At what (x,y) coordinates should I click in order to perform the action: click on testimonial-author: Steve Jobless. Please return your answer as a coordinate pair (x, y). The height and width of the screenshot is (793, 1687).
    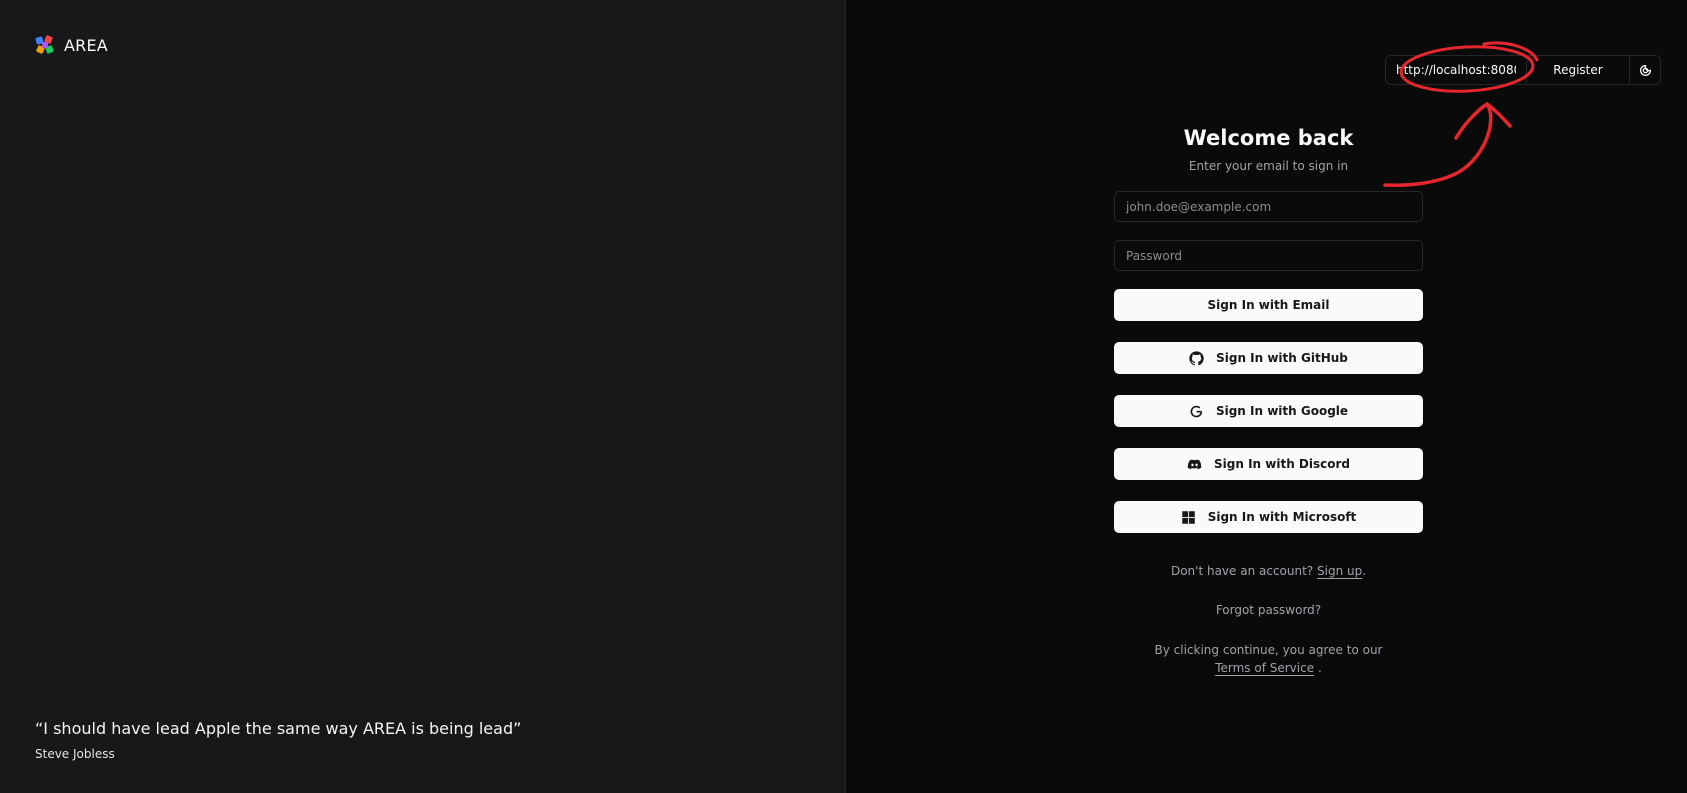
    Looking at the image, I should click on (75, 754).